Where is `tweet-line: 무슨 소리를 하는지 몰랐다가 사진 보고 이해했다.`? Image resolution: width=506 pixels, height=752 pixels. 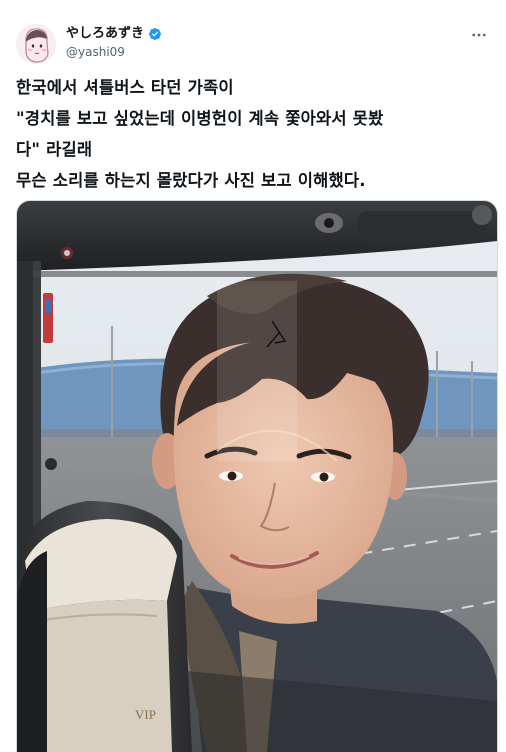 tweet-line: 무슨 소리를 하는지 몰랐다가 사진 보고 이해했다. is located at coordinates (191, 180).